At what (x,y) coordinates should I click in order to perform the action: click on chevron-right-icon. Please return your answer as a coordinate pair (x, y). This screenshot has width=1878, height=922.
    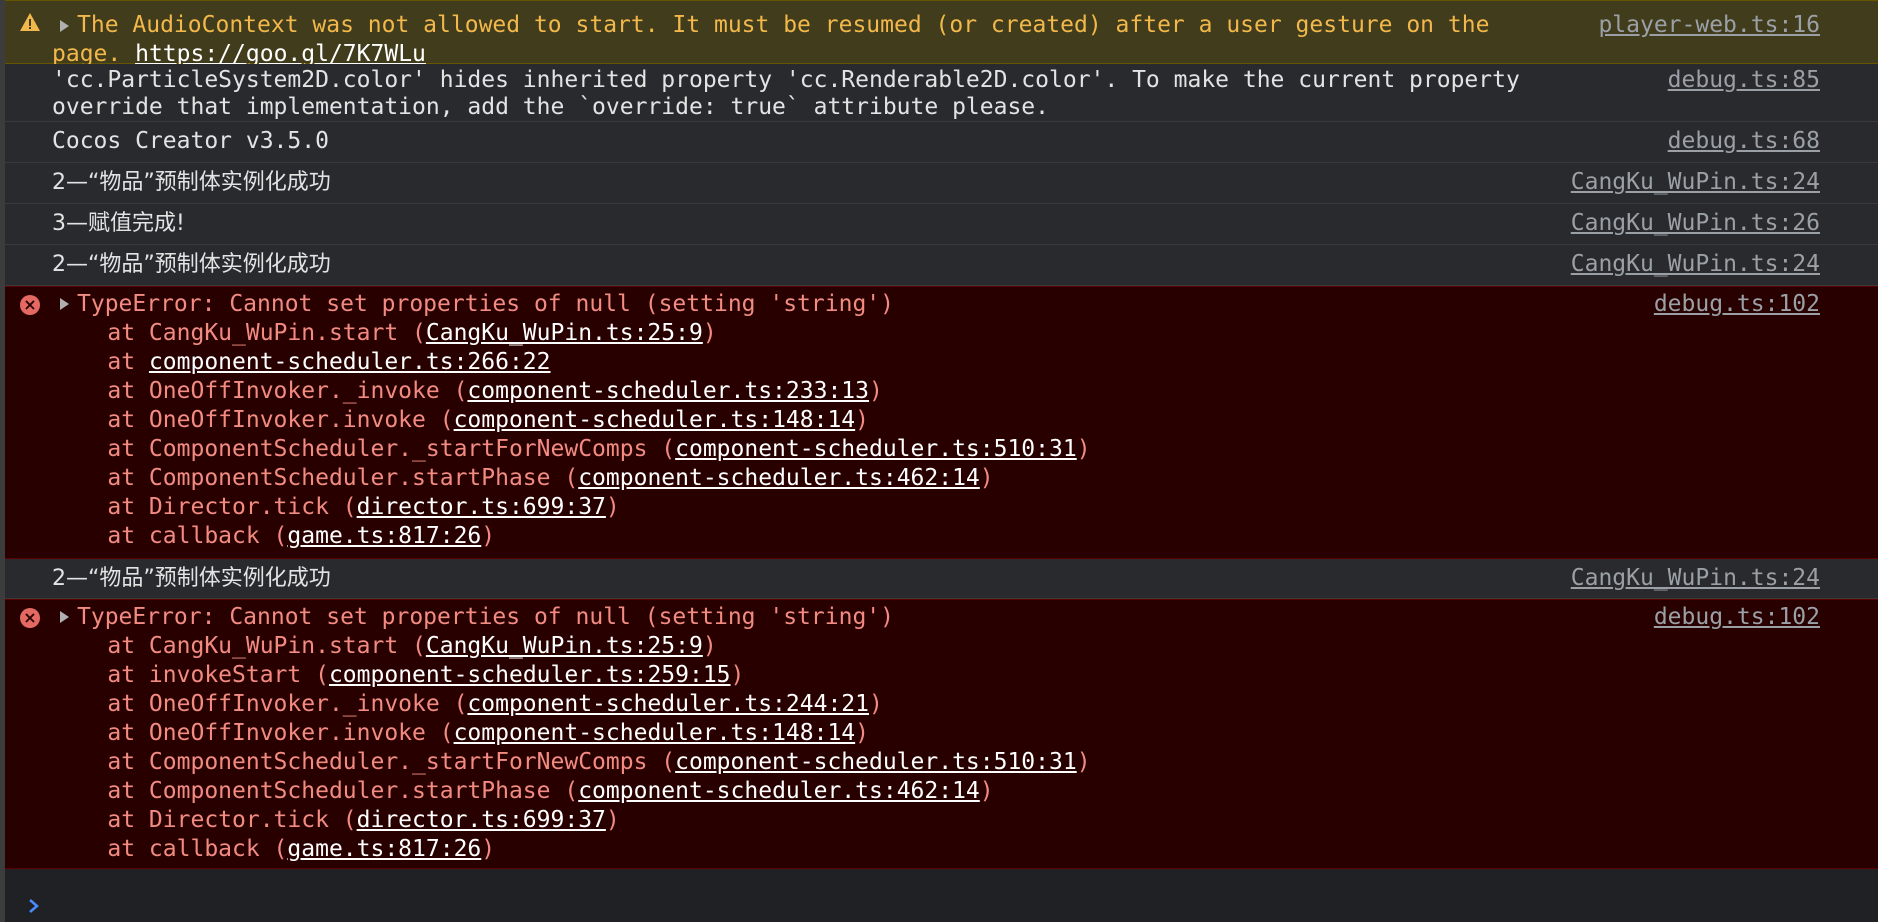
    Looking at the image, I should click on (34, 906).